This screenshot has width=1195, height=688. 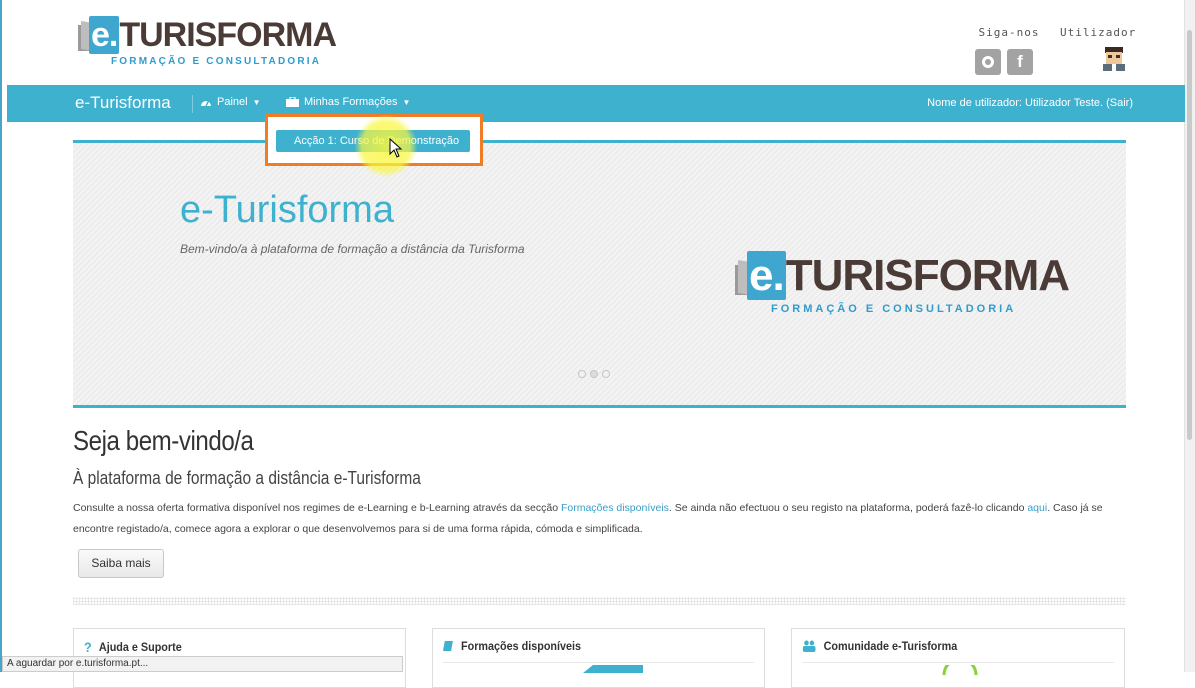 I want to click on site-logo: e.TURISFORMA FORMAÇÃO E CONSULTADORIA, so click(x=206, y=43).